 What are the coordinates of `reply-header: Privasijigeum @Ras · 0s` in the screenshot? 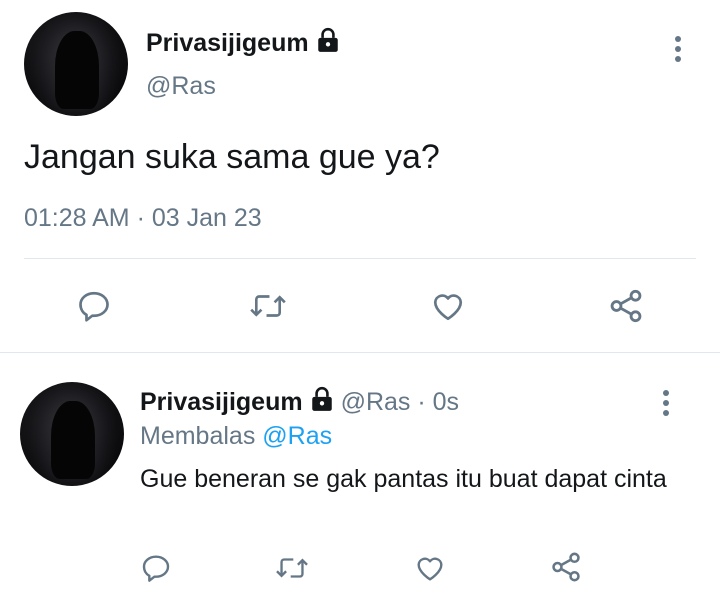 It's located at (299, 402).